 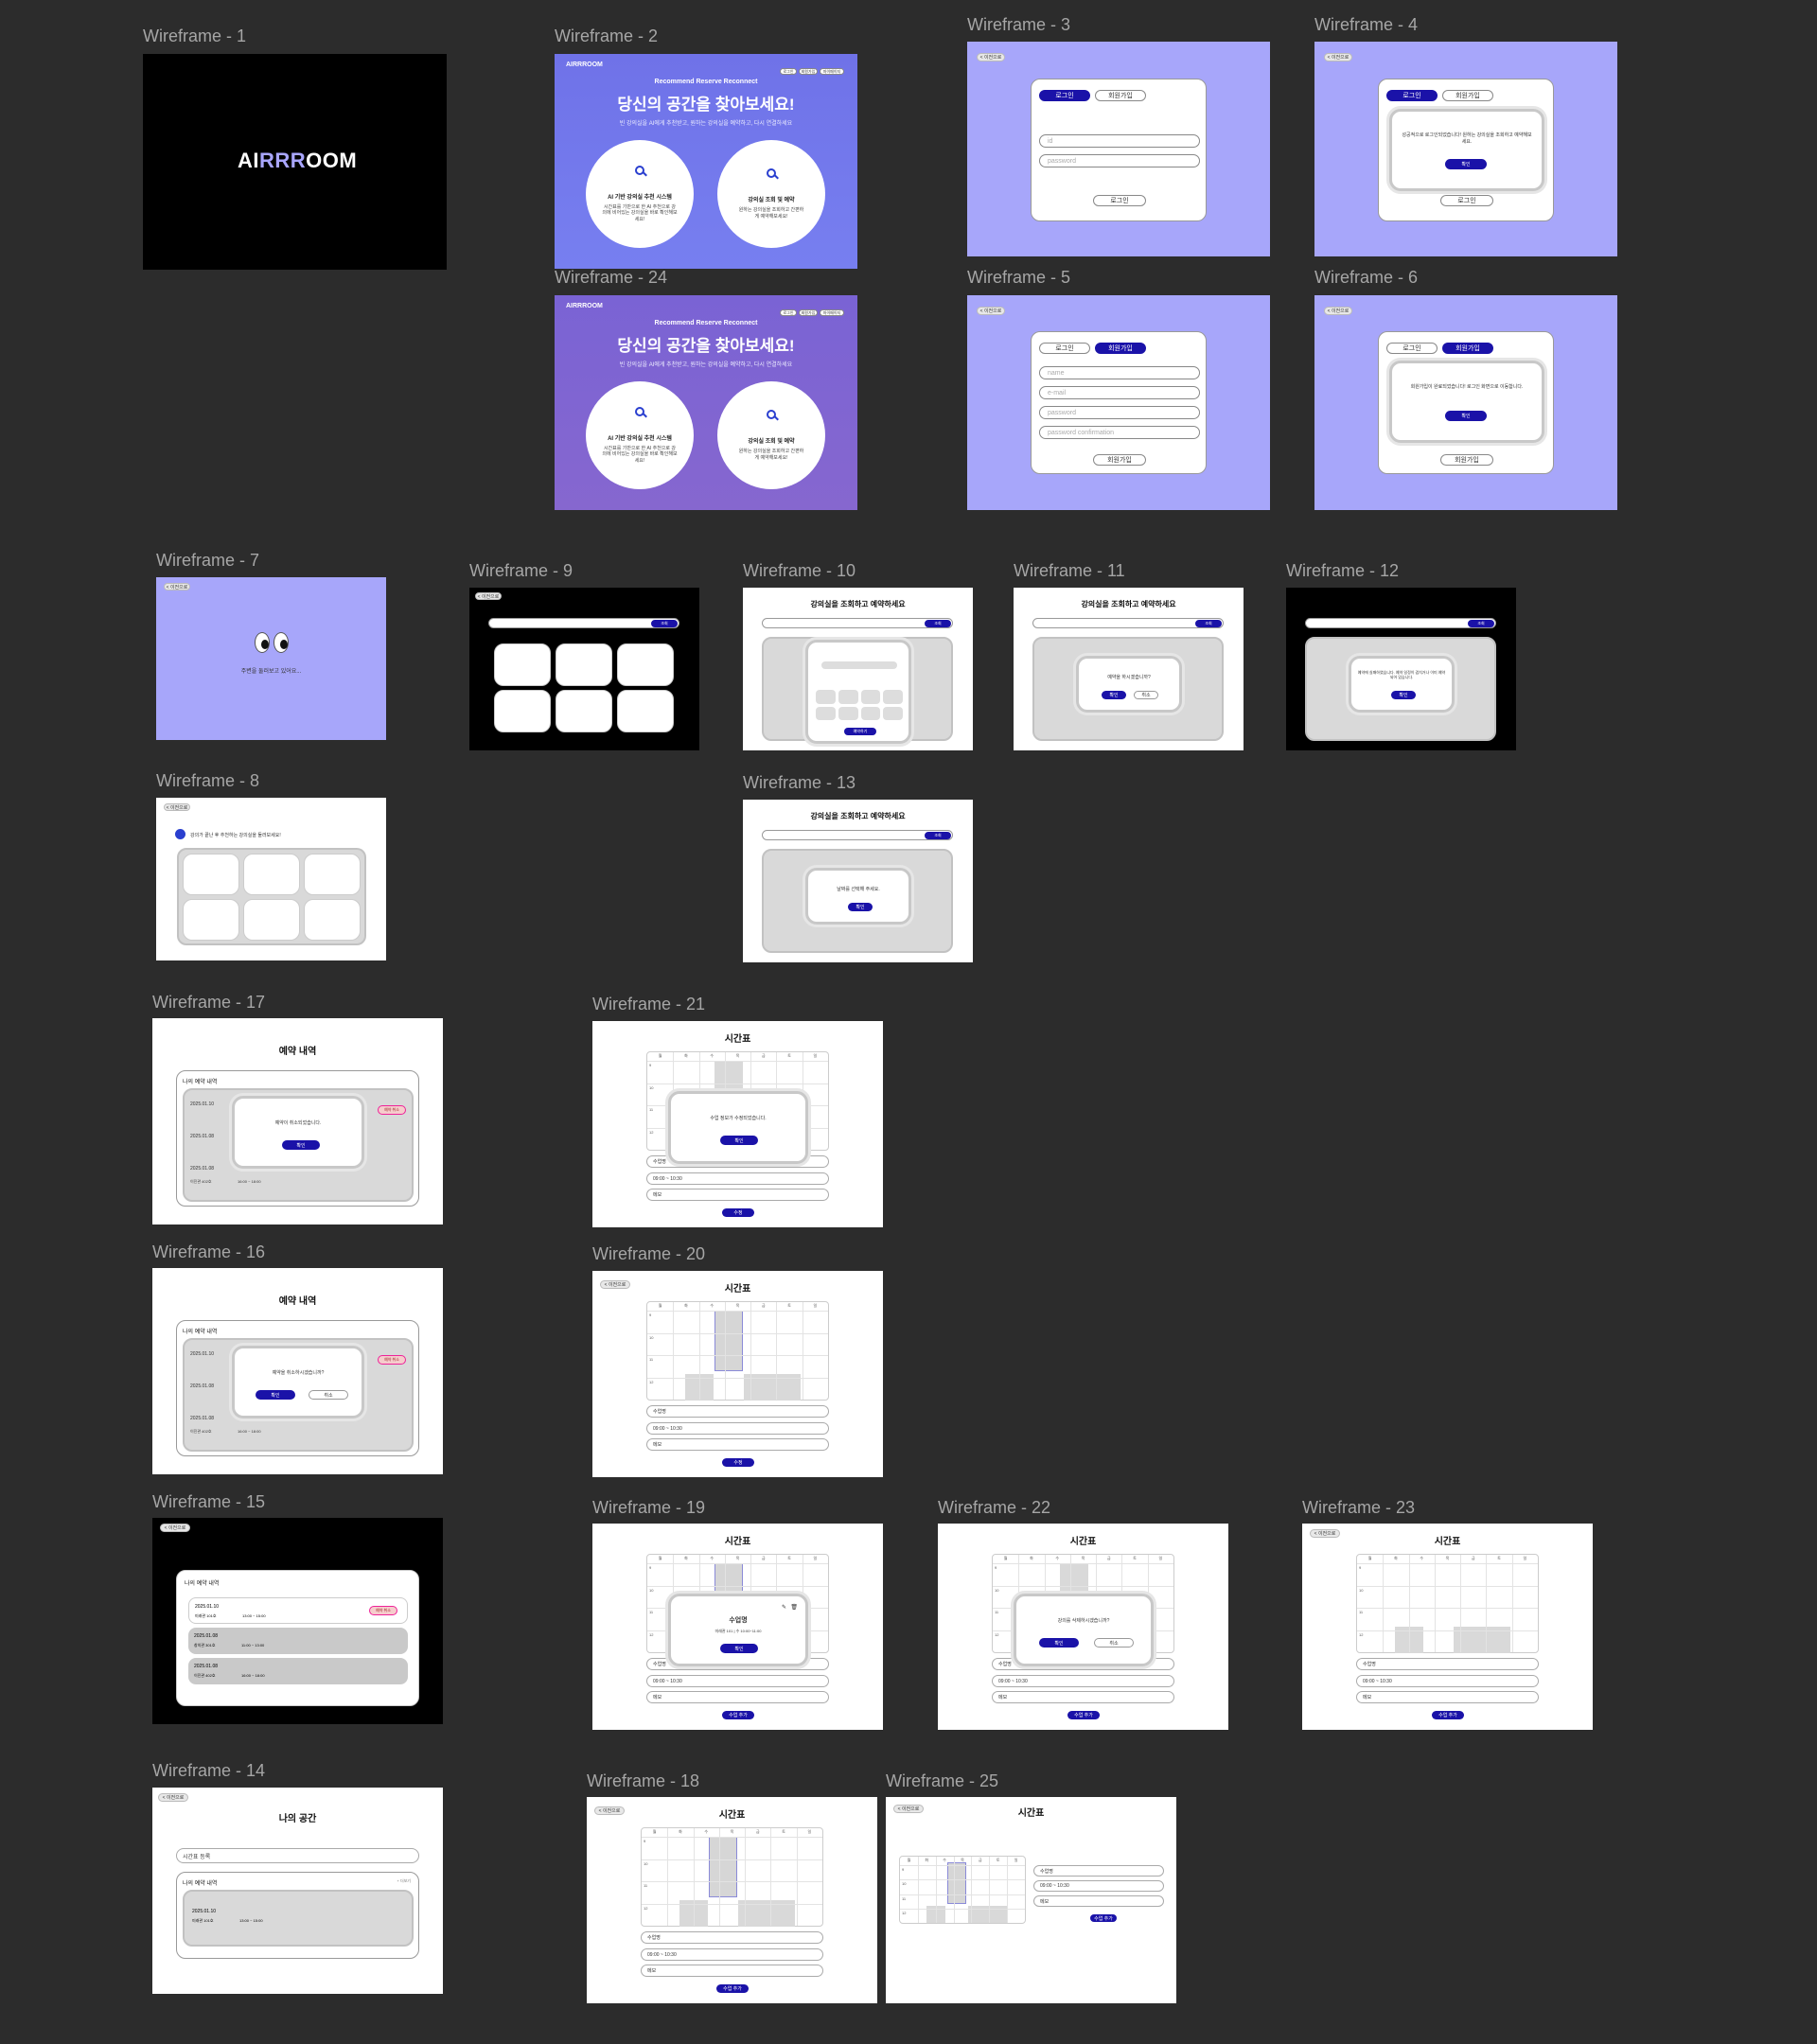 What do you see at coordinates (1119, 412) in the screenshot?
I see `password-field: password` at bounding box center [1119, 412].